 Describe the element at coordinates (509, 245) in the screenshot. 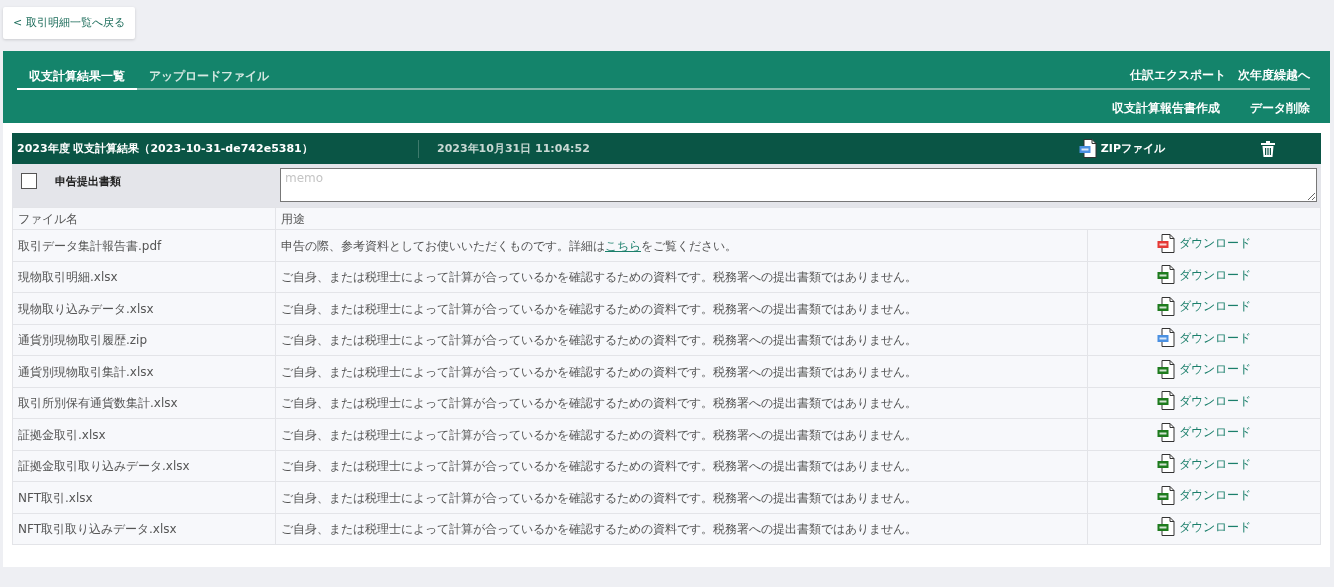

I see `description-text: 申告の際、参考資料としてお使いいただくものです。詳細はこちら をご覧ください。` at that location.